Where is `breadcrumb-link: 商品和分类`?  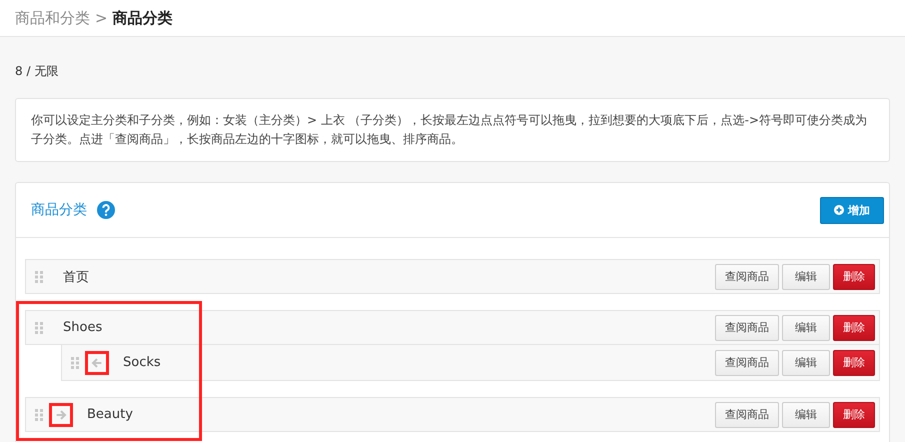 breadcrumb-link: 商品和分类 is located at coordinates (52, 18).